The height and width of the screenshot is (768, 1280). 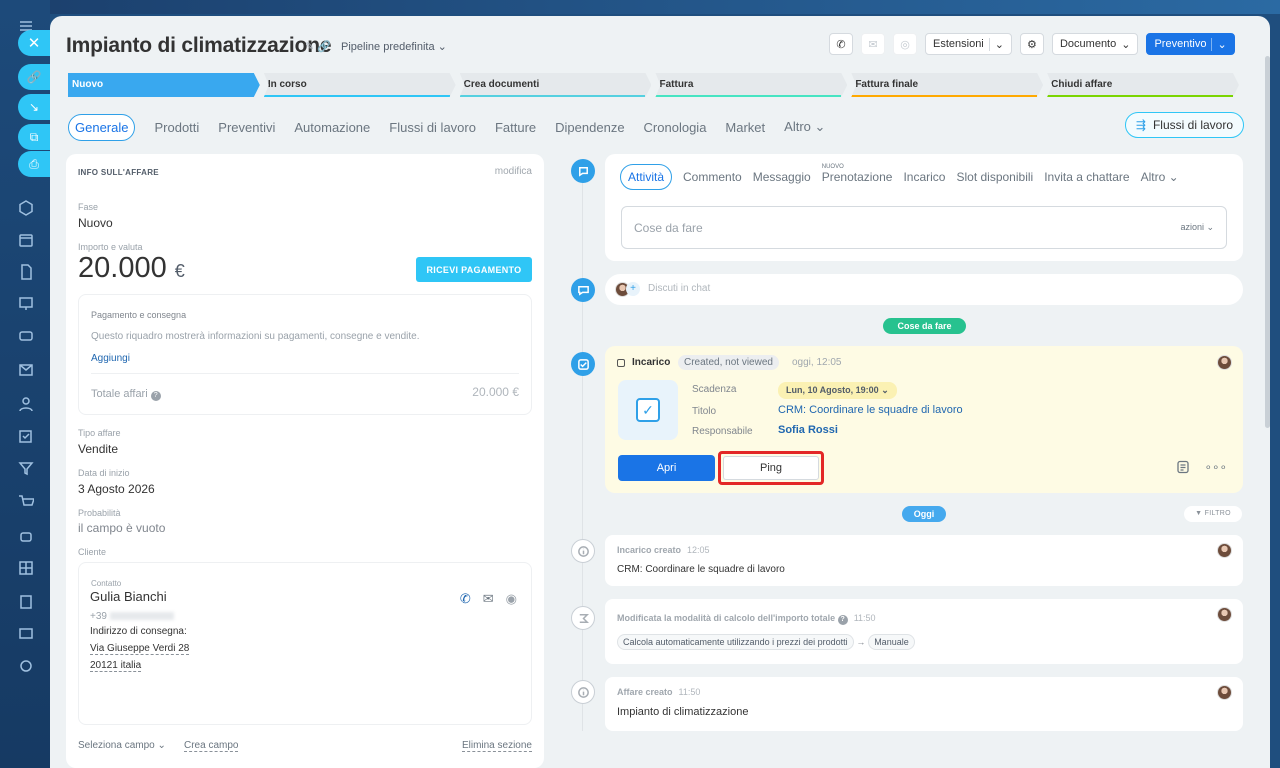 I want to click on responsible-link: Sofia Rossi, so click(x=808, y=430).